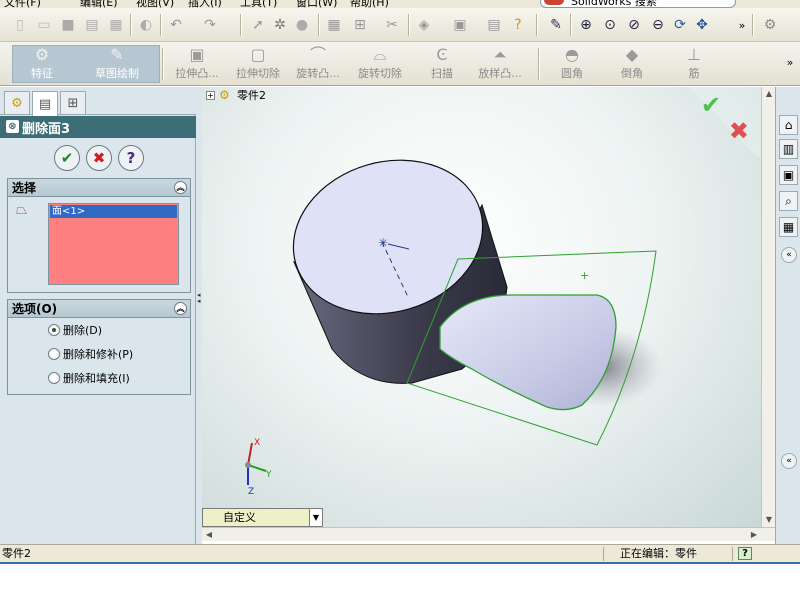 This screenshot has height=600, width=800. I want to click on resources-icon: ⌂, so click(788, 125).